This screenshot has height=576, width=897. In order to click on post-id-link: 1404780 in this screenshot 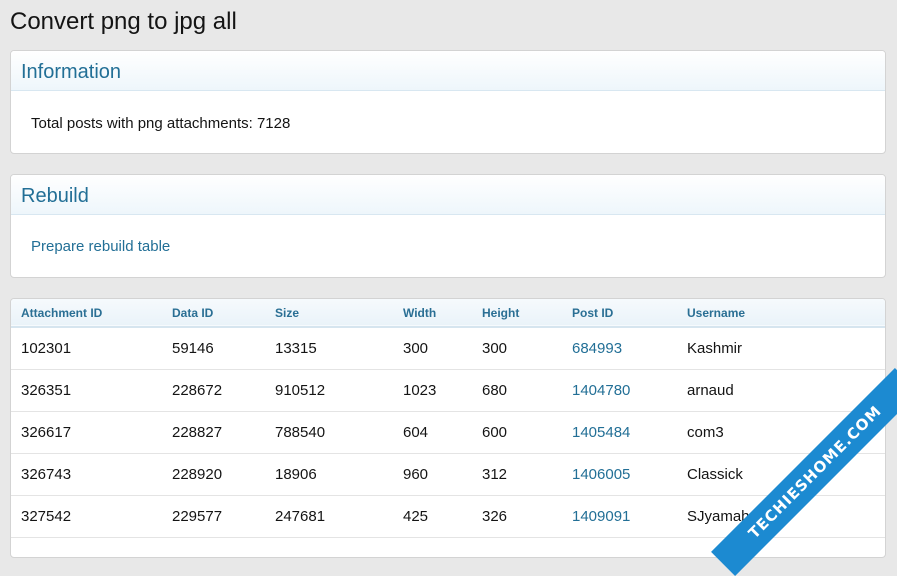, I will do `click(619, 390)`.